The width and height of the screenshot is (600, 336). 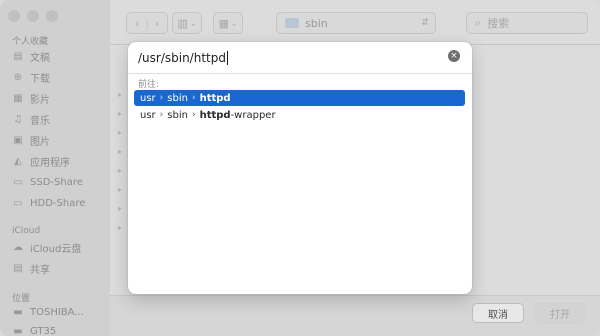 I want to click on close-window-button, so click(x=14, y=16).